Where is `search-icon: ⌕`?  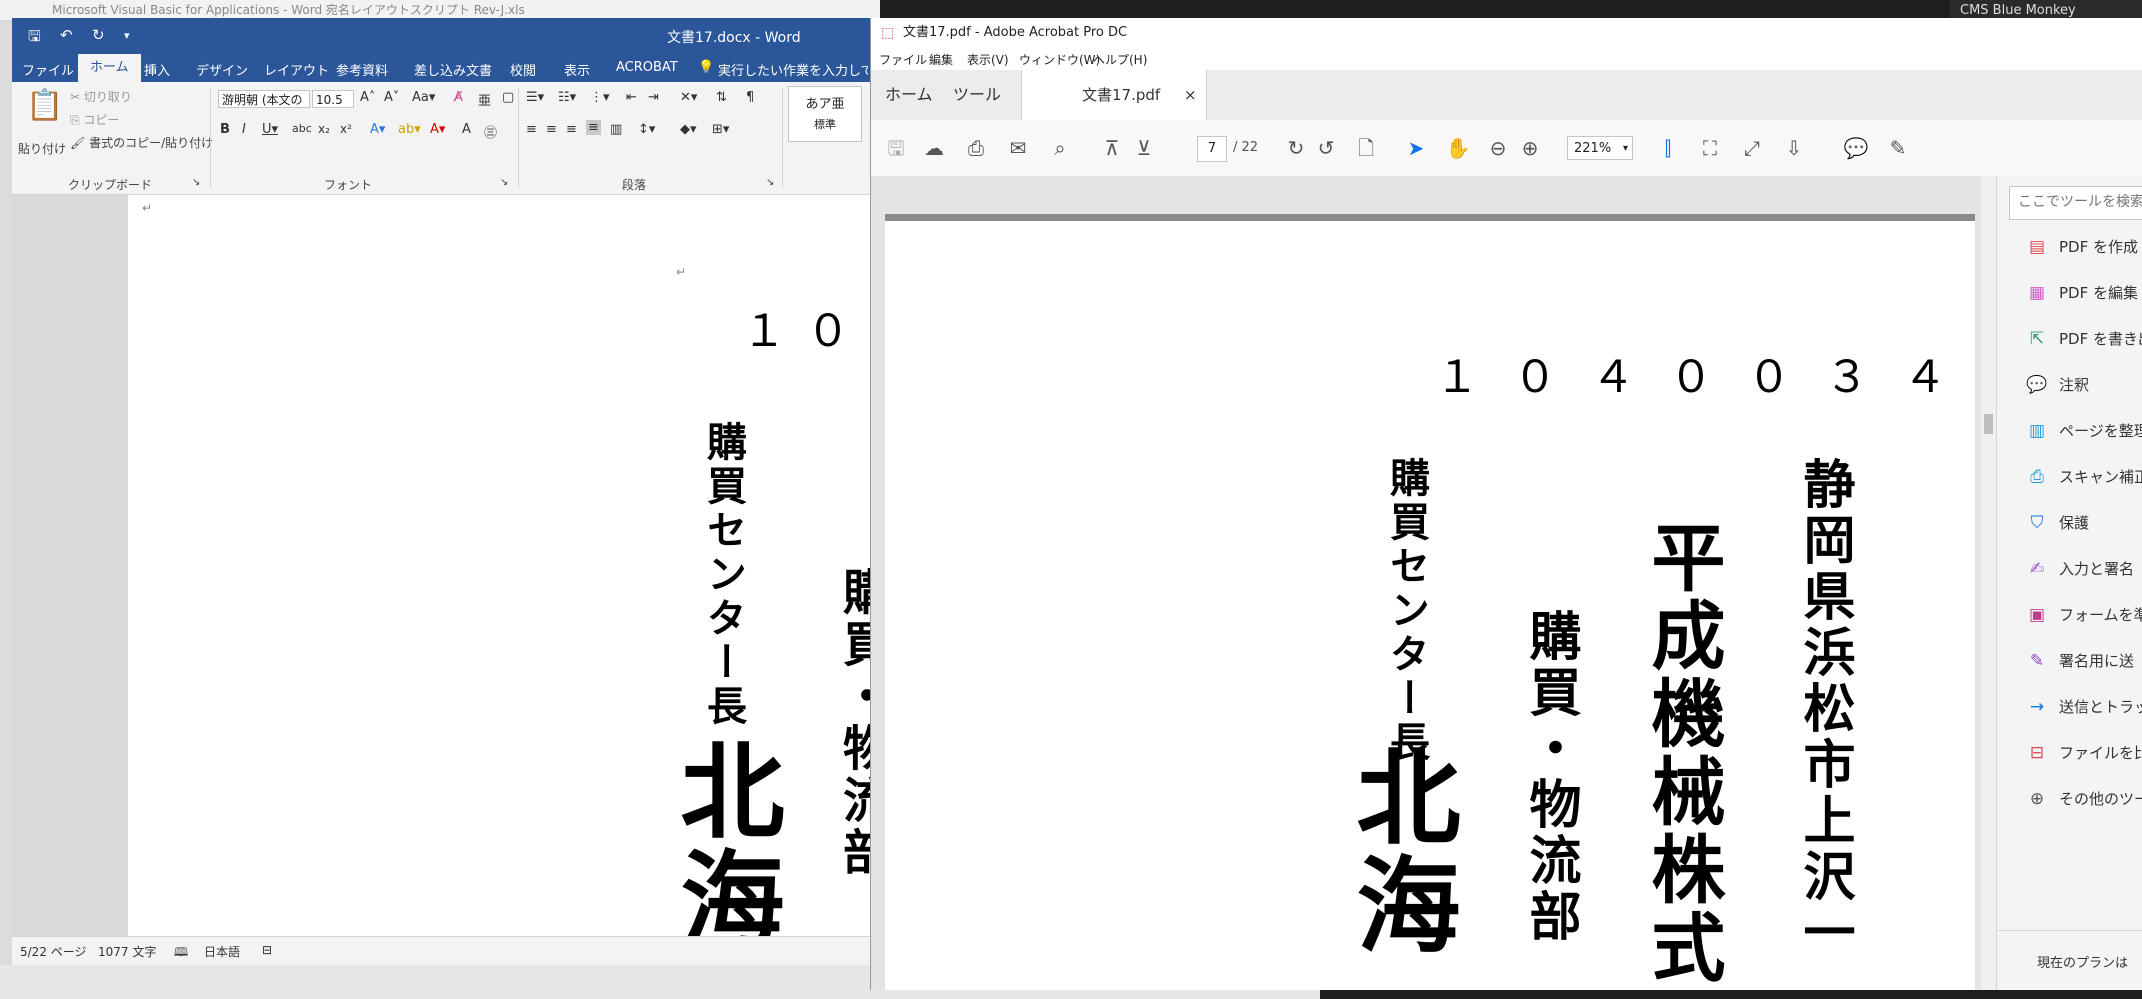 search-icon: ⌕ is located at coordinates (1060, 148).